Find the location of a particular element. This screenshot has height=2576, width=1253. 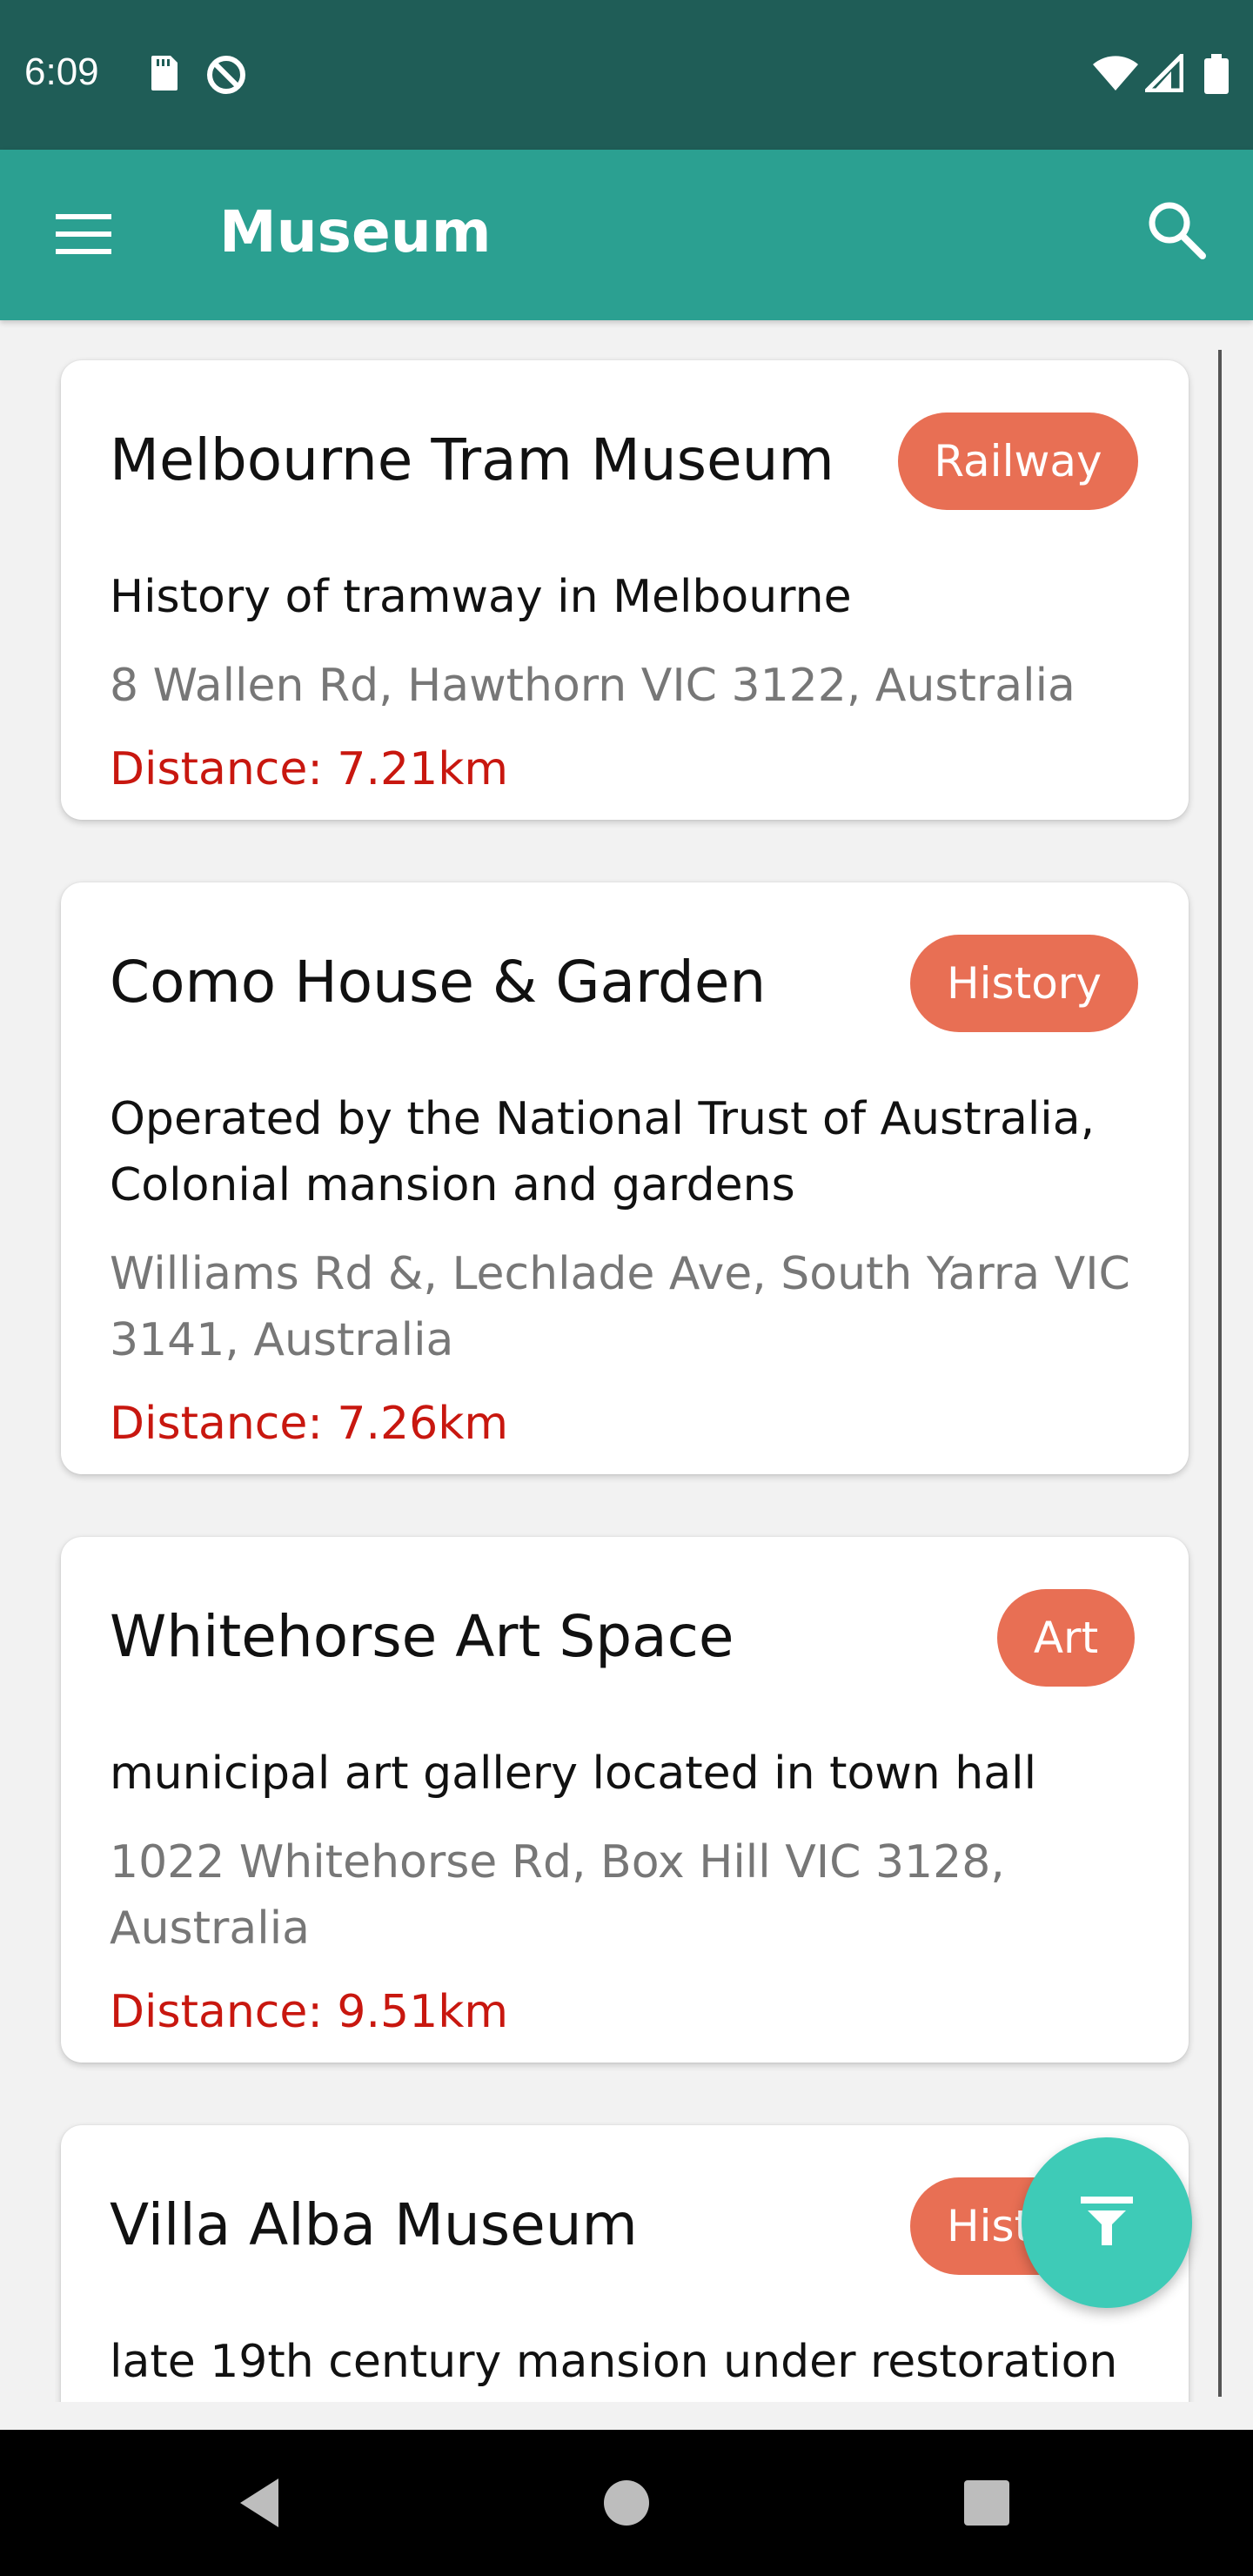

recents-icon is located at coordinates (987, 2503).